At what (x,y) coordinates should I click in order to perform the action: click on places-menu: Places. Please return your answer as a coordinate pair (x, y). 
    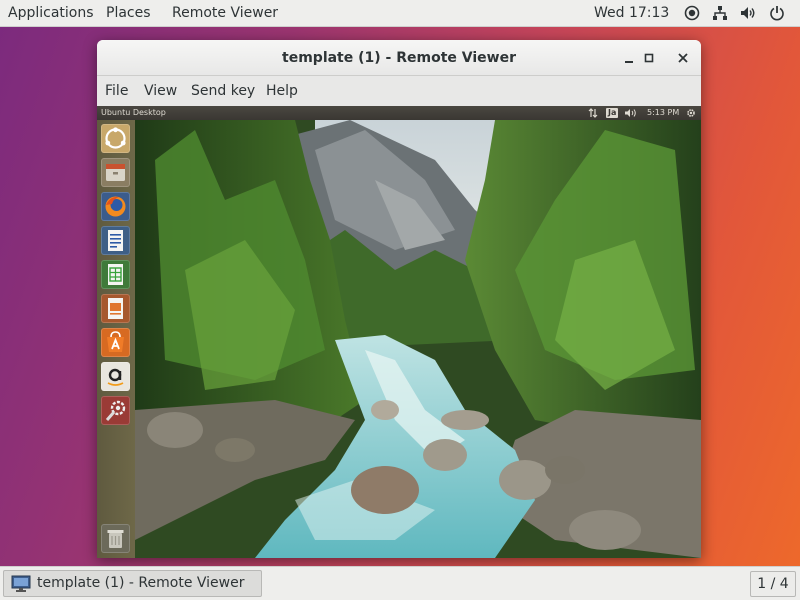
    Looking at the image, I should click on (128, 13).